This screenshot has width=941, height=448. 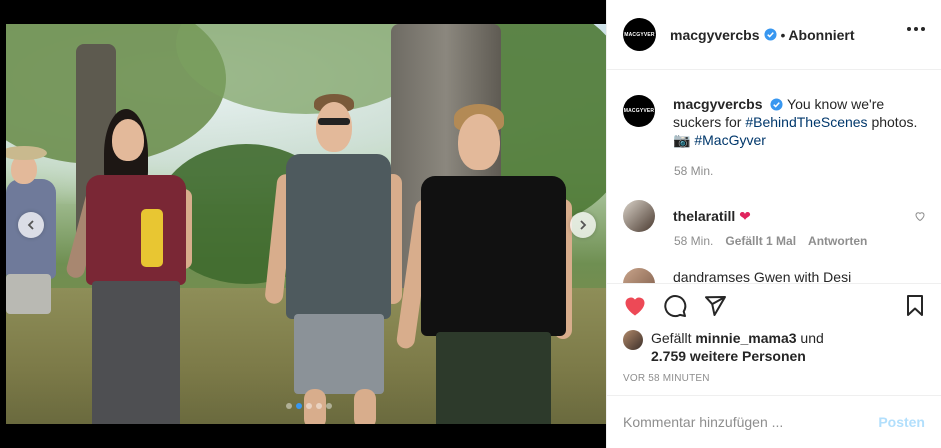 What do you see at coordinates (715, 35) in the screenshot?
I see `account-username: macgyvercbs` at bounding box center [715, 35].